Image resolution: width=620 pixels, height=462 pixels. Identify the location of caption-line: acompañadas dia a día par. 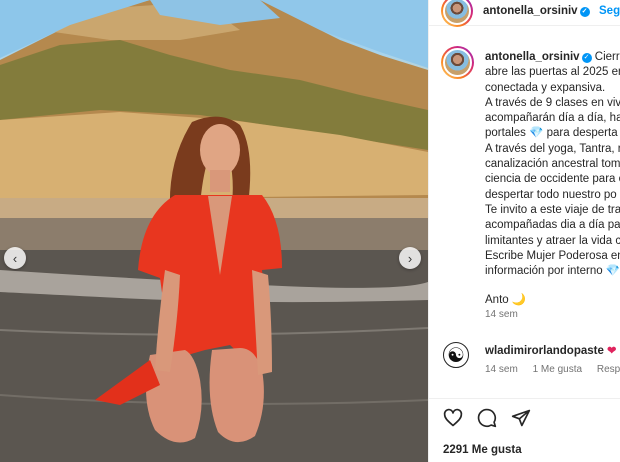
(552, 225).